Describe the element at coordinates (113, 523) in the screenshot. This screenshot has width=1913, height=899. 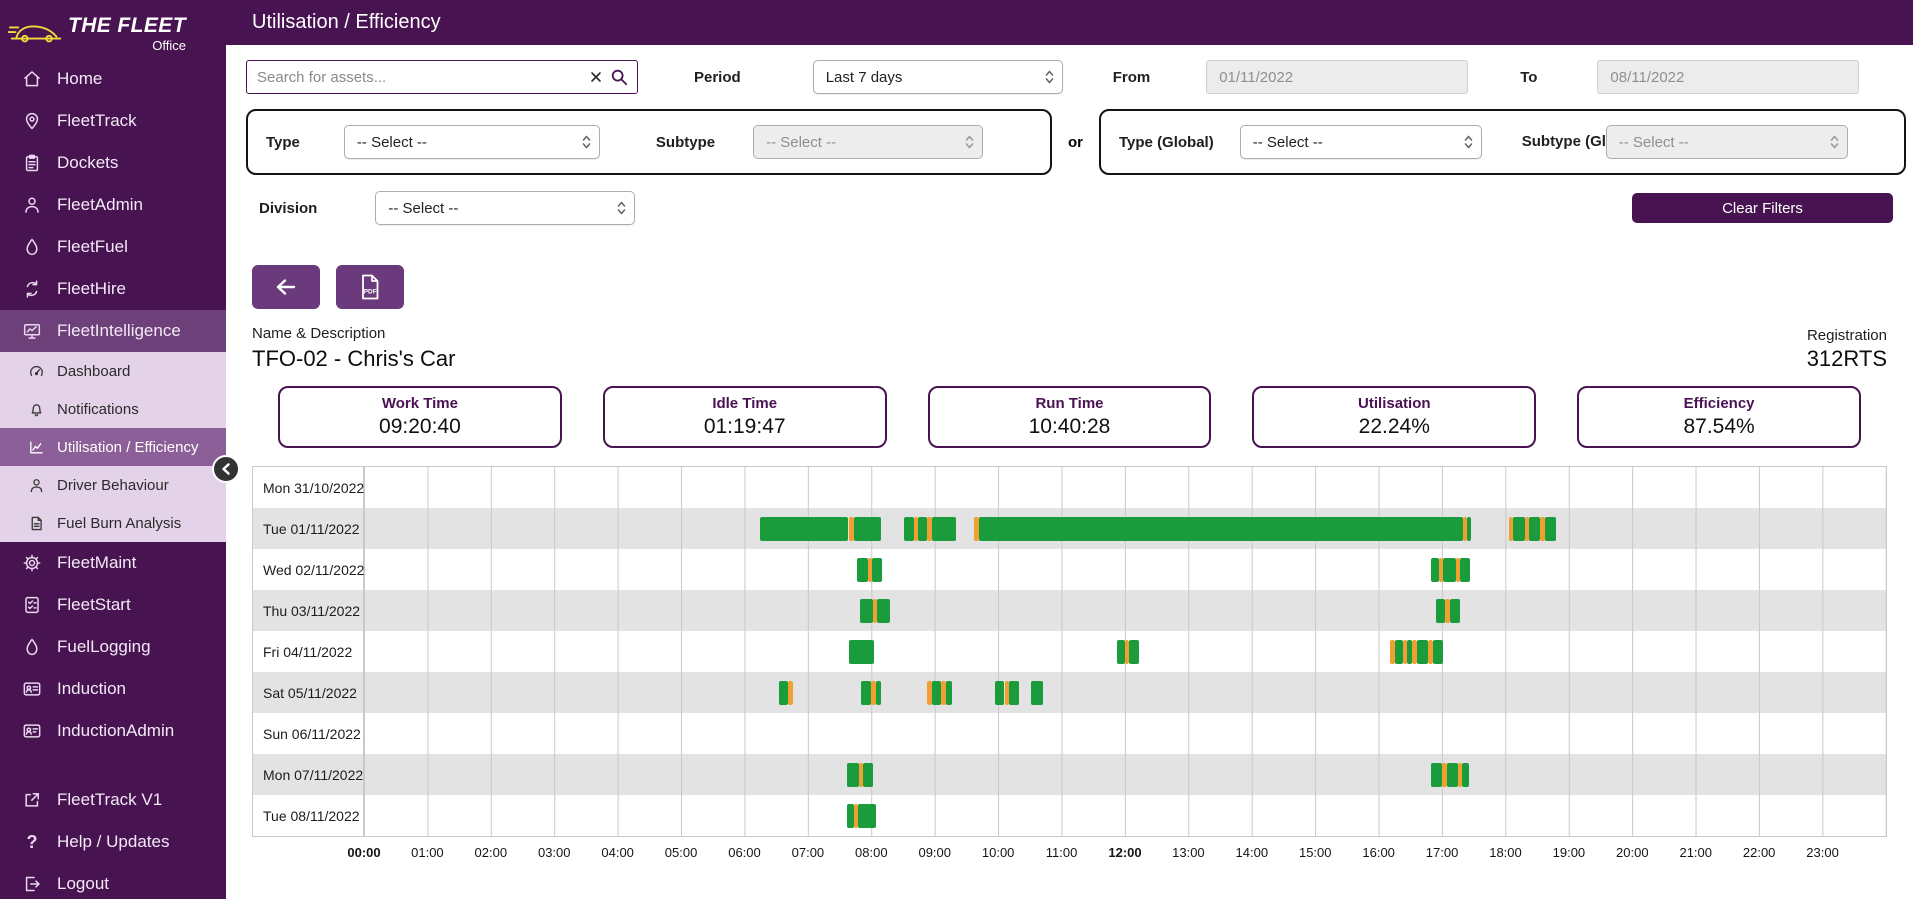
I see `sidebar-subitem-fuel-burn-analysis: Fuel Burn Analysis` at that location.